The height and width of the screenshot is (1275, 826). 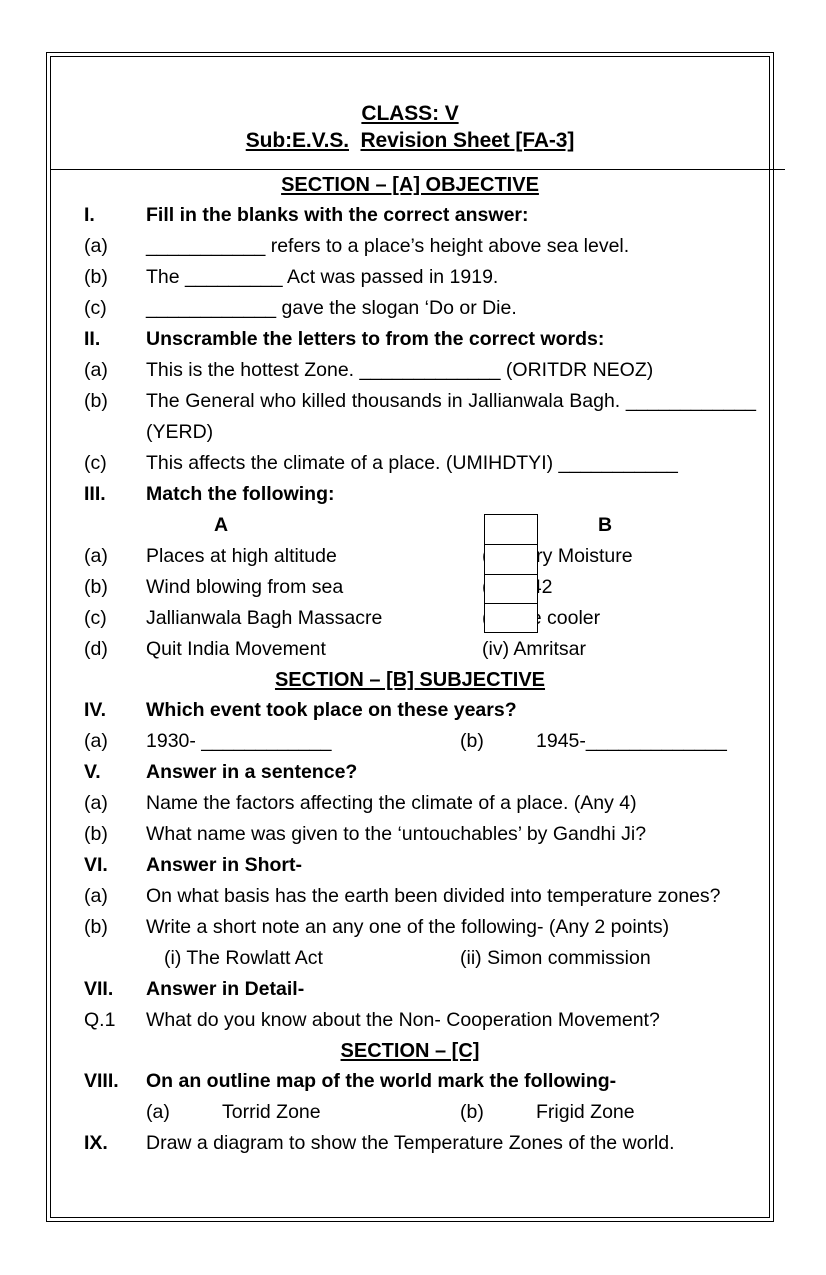 What do you see at coordinates (534, 649) in the screenshot?
I see `match-row-right: (iv) Amritsar` at bounding box center [534, 649].